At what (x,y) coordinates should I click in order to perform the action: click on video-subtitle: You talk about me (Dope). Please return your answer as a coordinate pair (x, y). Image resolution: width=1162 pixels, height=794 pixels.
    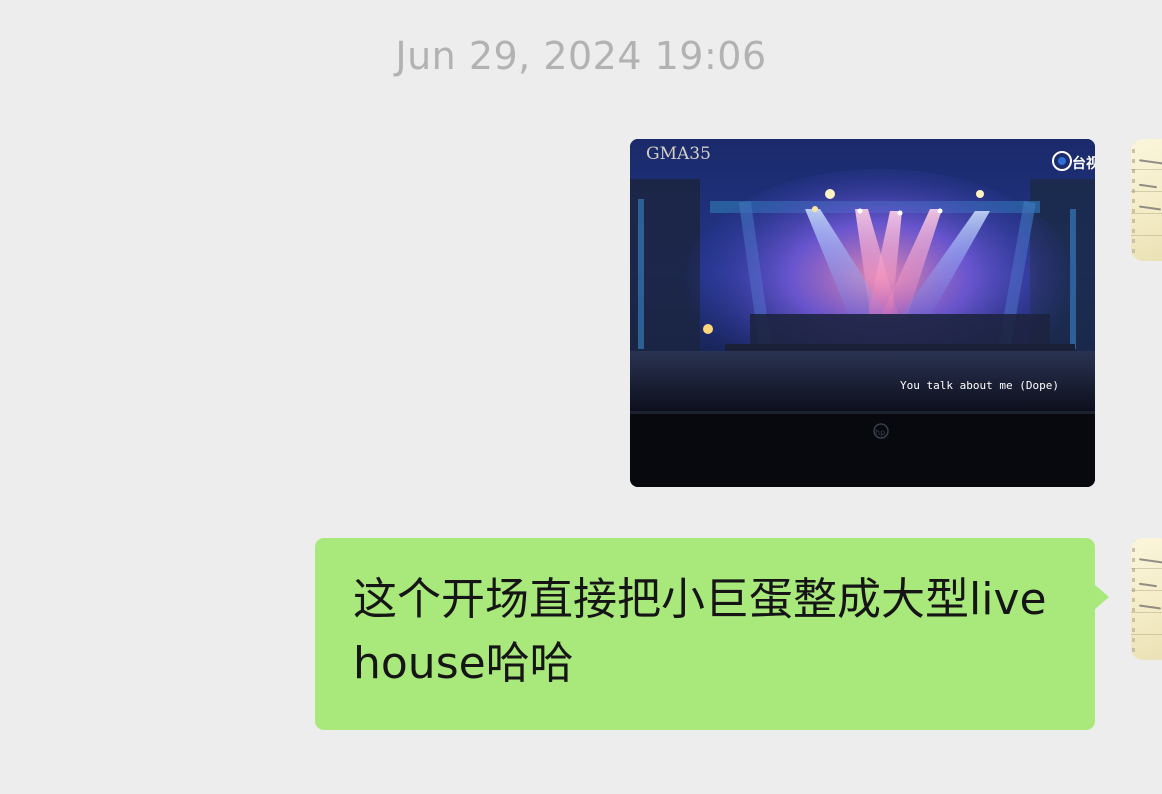
    Looking at the image, I should click on (979, 385).